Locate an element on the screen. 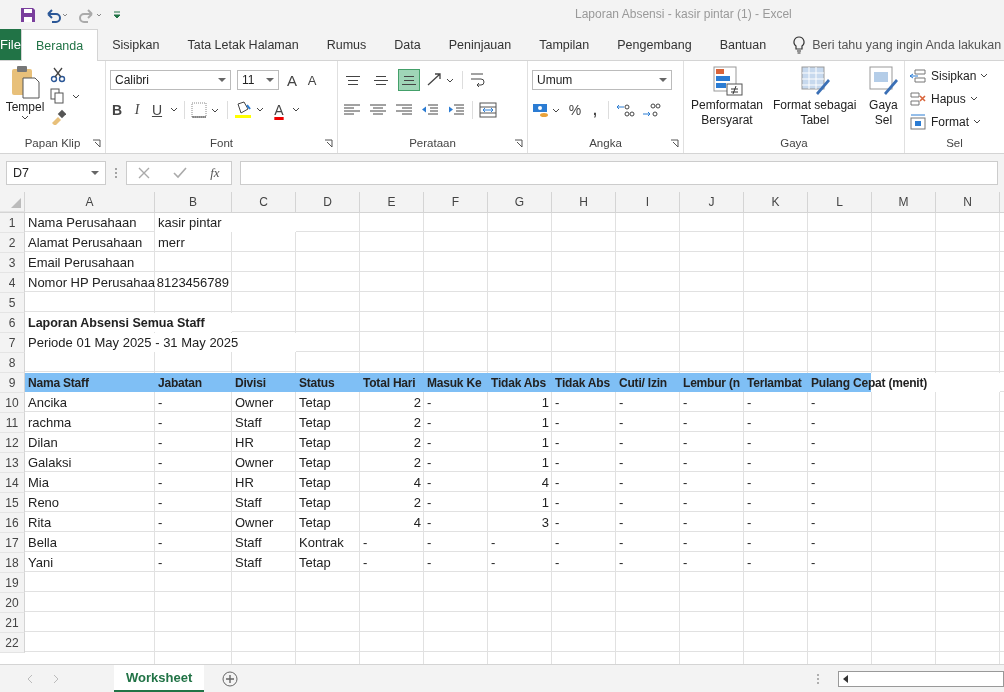  currency-icon is located at coordinates (547, 110).